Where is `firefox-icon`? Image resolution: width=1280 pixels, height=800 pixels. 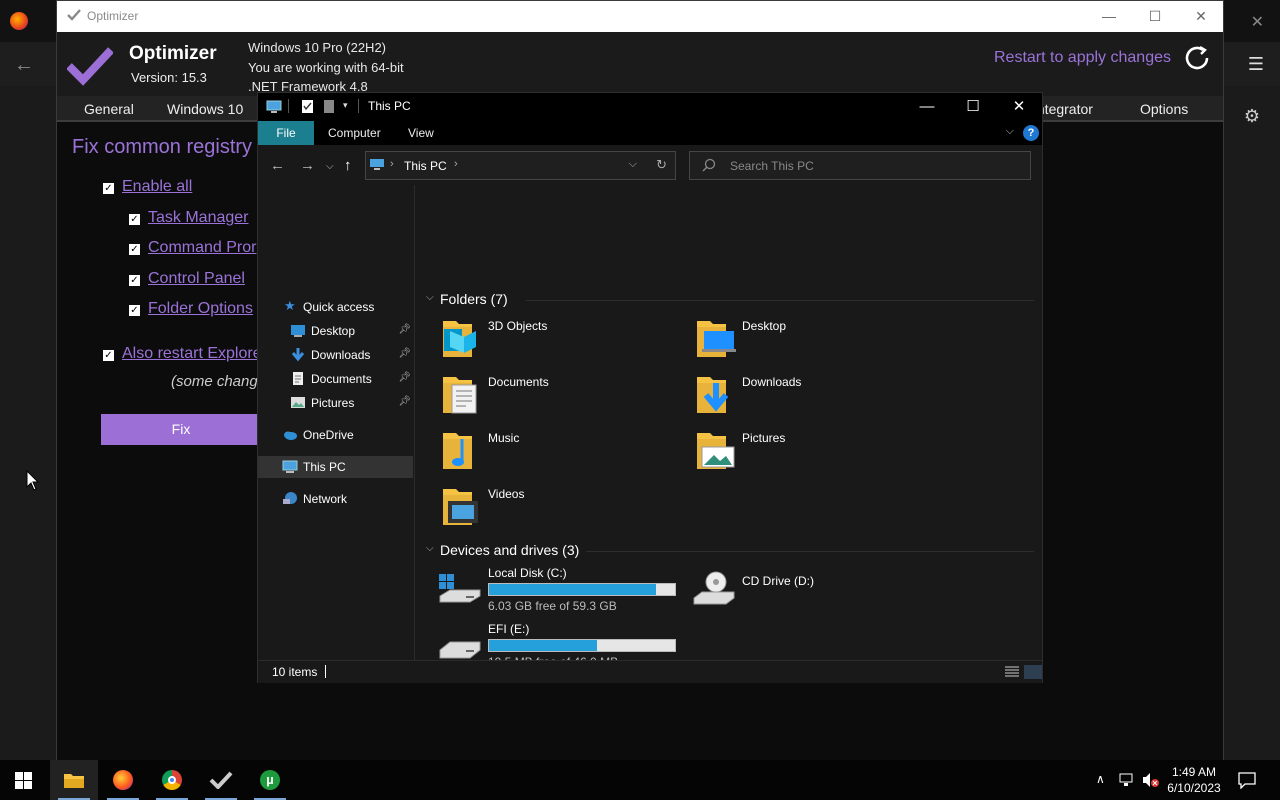 firefox-icon is located at coordinates (19, 21).